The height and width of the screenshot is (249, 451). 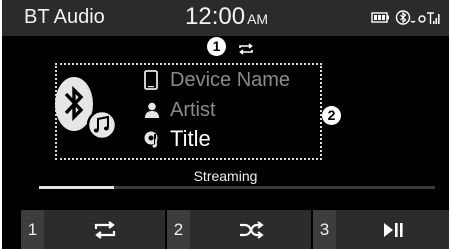 What do you see at coordinates (83, 111) in the screenshot?
I see `bluetooth-audio-icon` at bounding box center [83, 111].